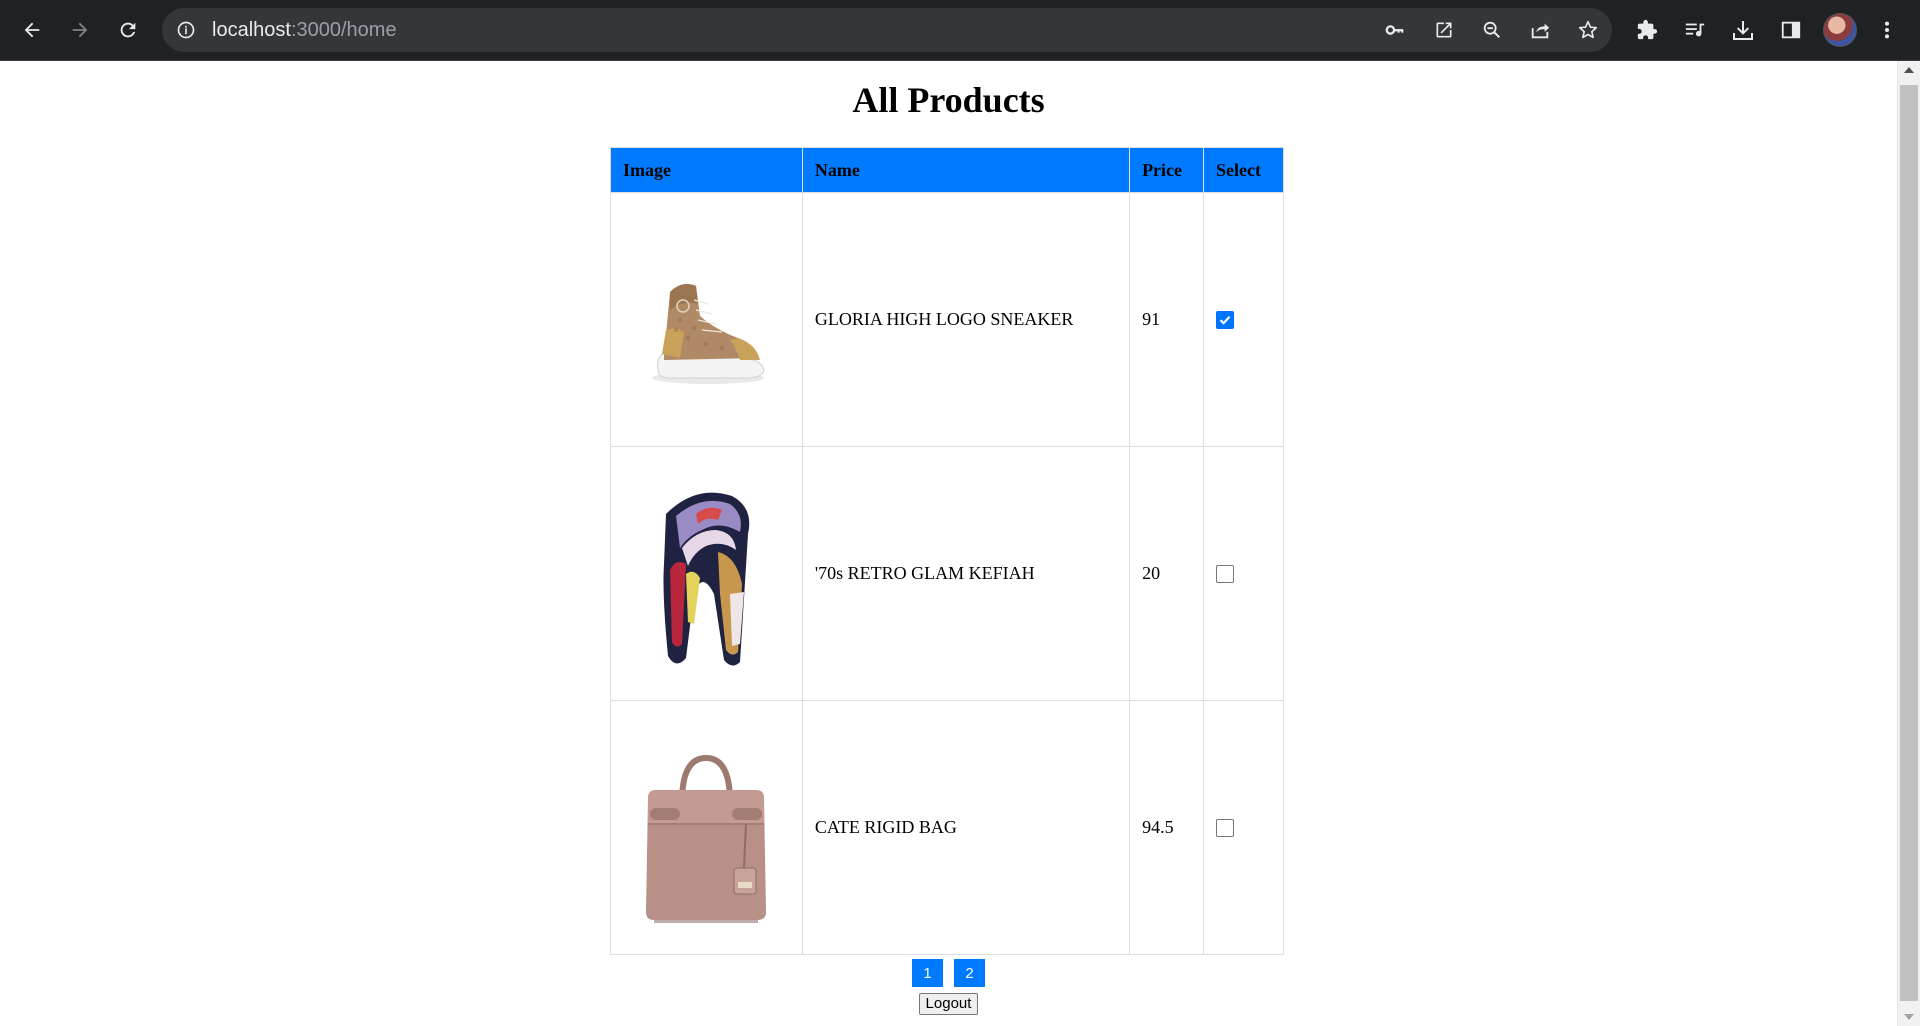 Image resolution: width=1920 pixels, height=1026 pixels. I want to click on url-host: localhost, so click(251, 30).